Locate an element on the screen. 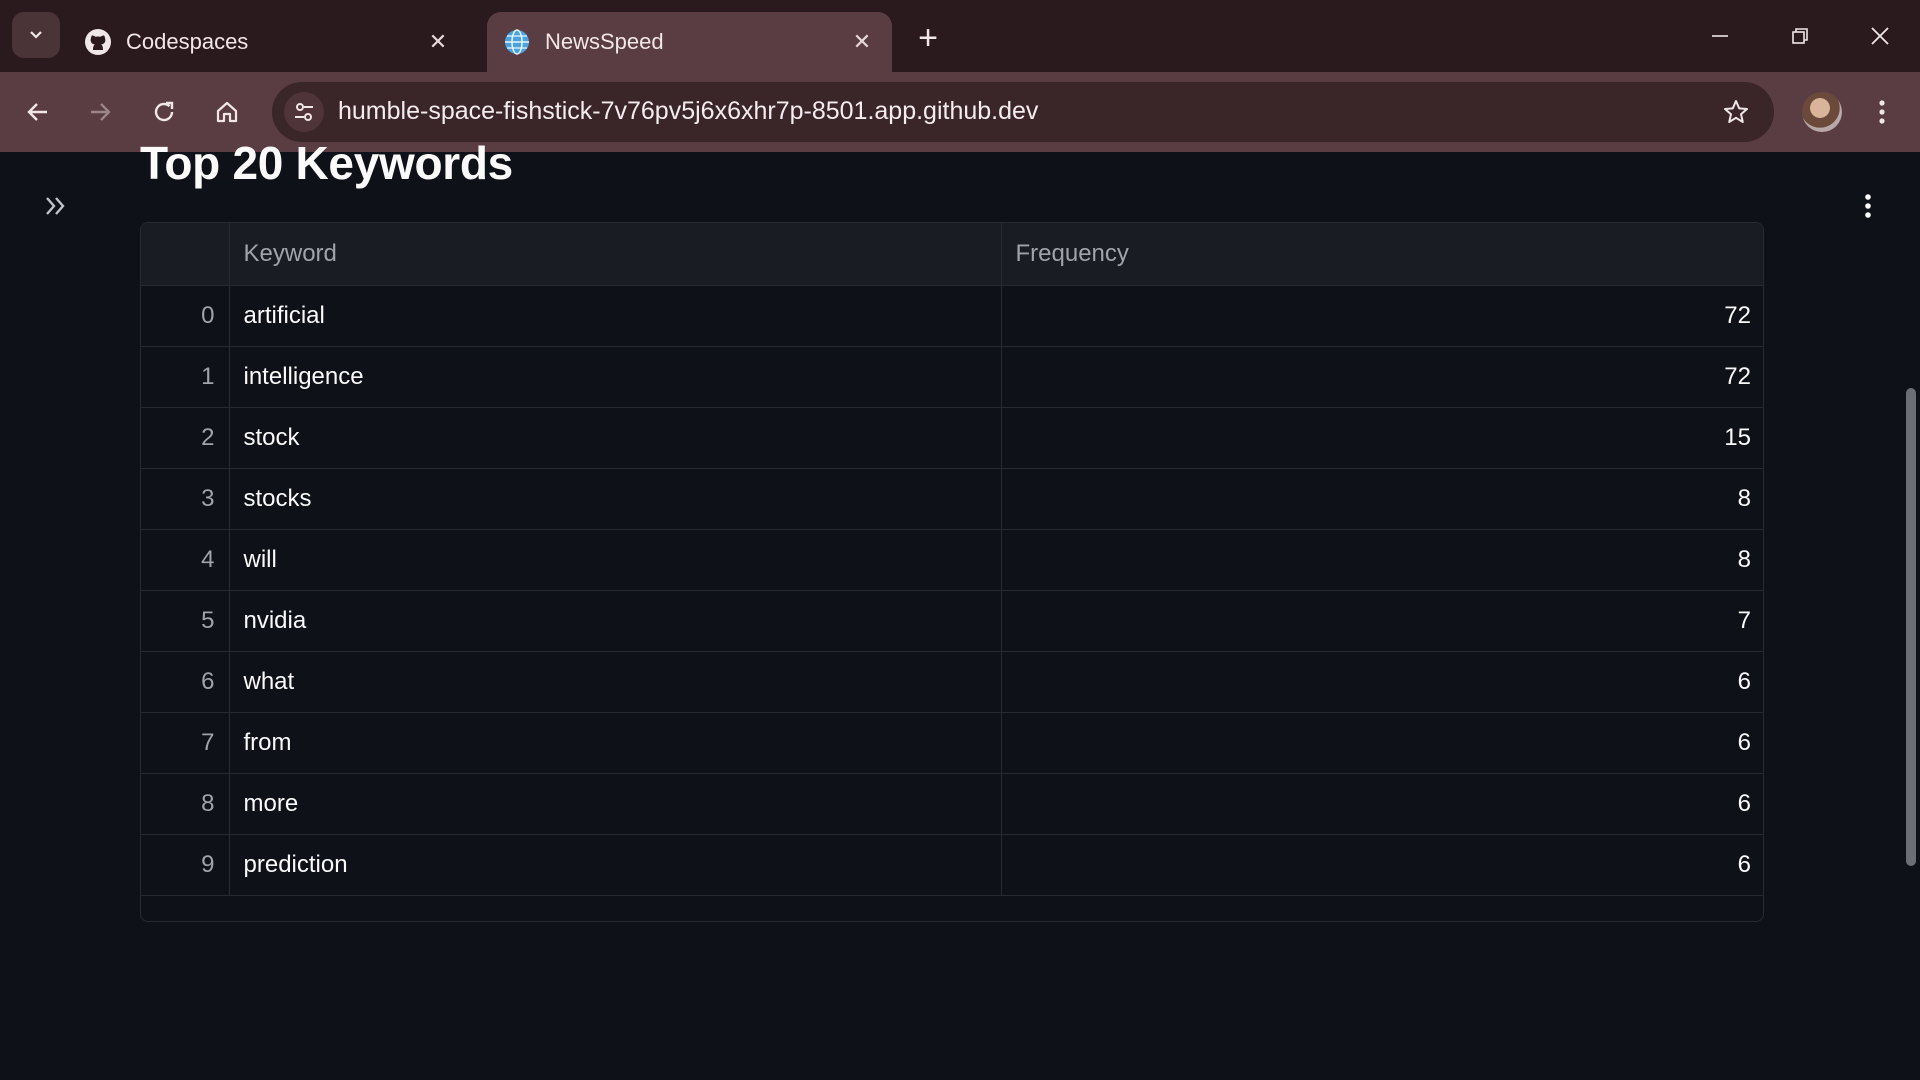  row-index: 7 is located at coordinates (185, 743).